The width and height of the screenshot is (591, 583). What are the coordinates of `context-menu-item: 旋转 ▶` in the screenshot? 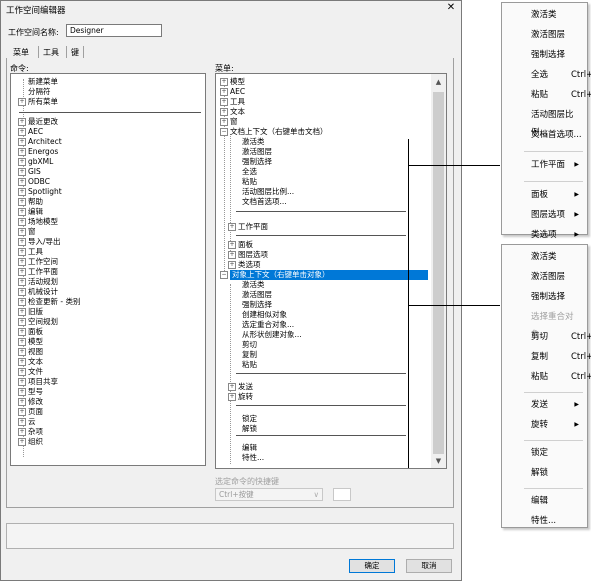 It's located at (544, 425).